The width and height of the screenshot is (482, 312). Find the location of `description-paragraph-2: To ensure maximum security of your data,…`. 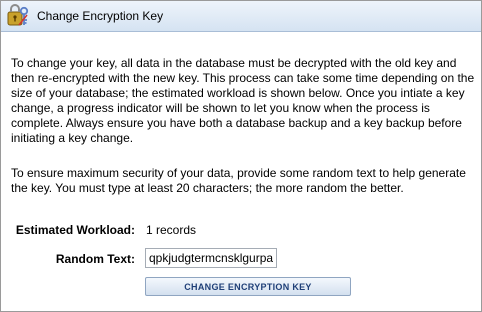

description-paragraph-2: To ensure maximum security of your data,… is located at coordinates (238, 180).